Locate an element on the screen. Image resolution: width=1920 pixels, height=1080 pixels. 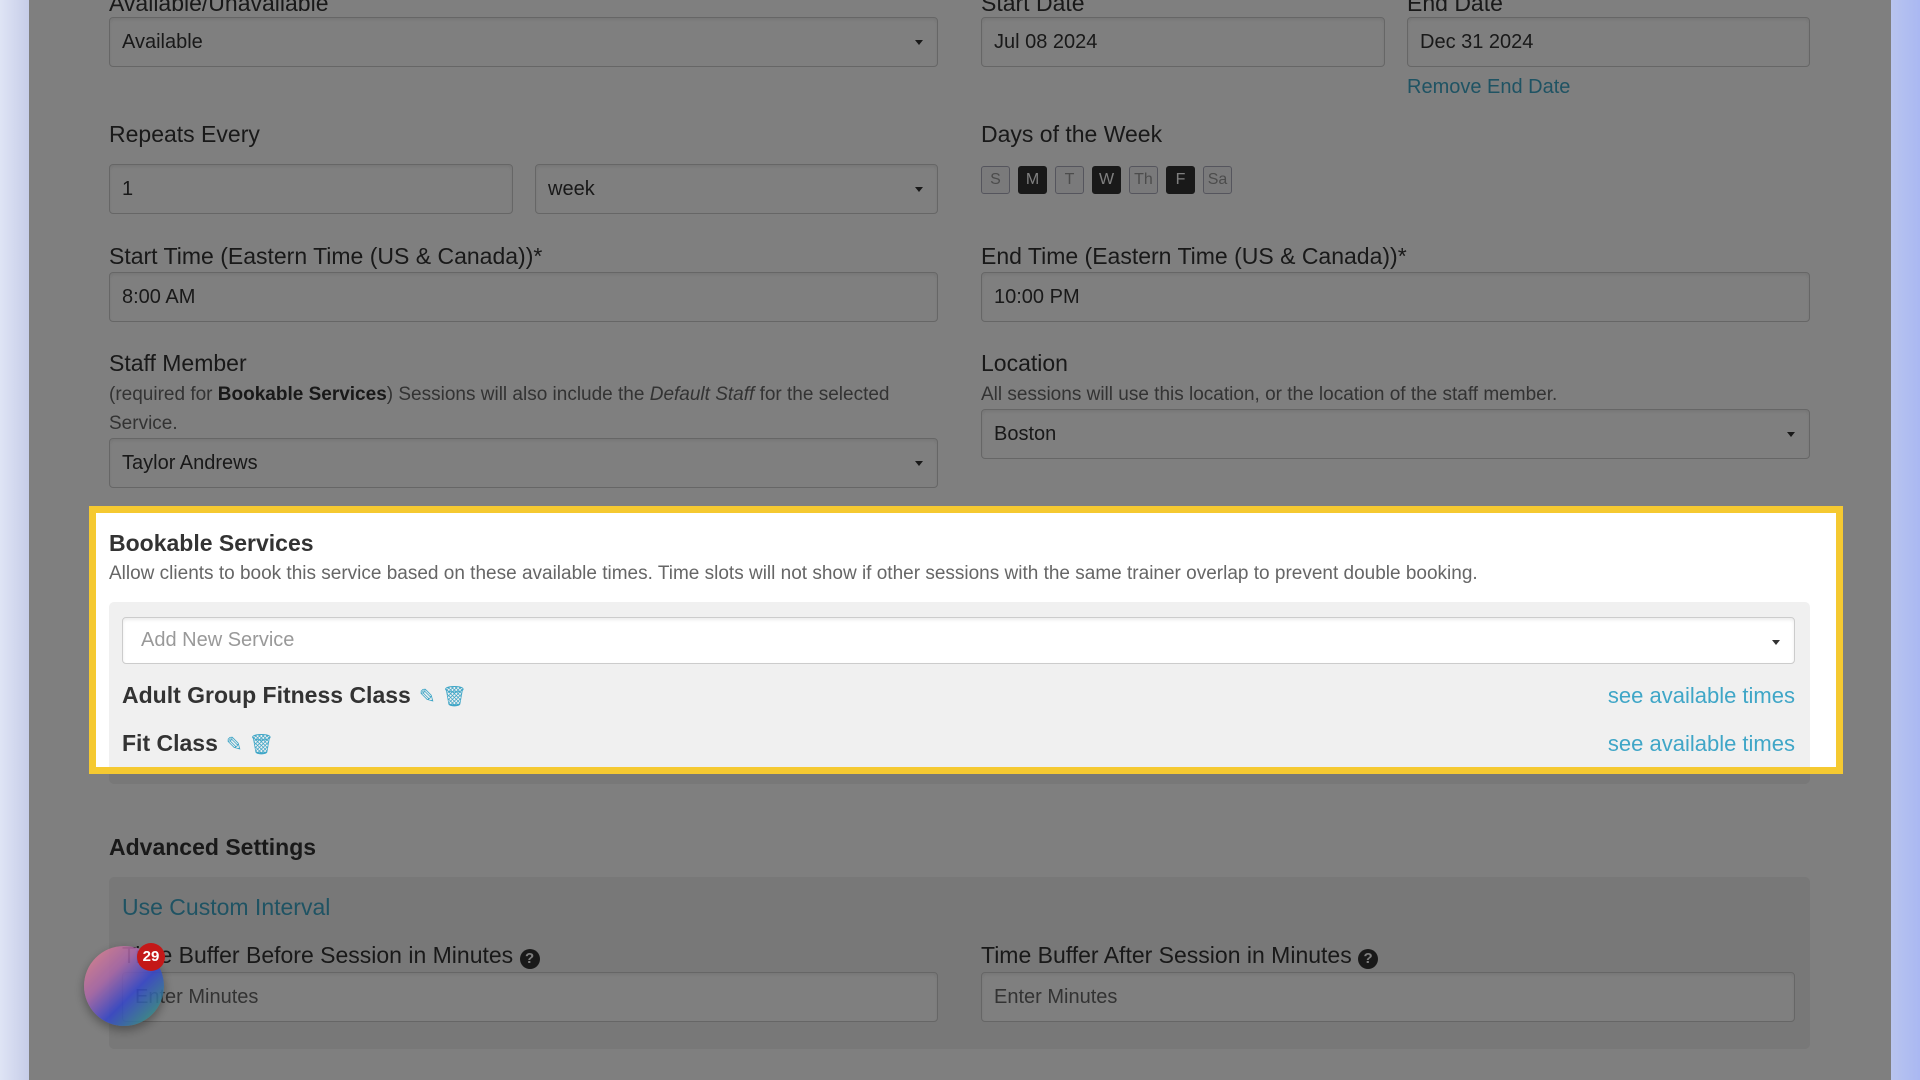
staff-desc-bold: Bookable Services is located at coordinates (302, 394).